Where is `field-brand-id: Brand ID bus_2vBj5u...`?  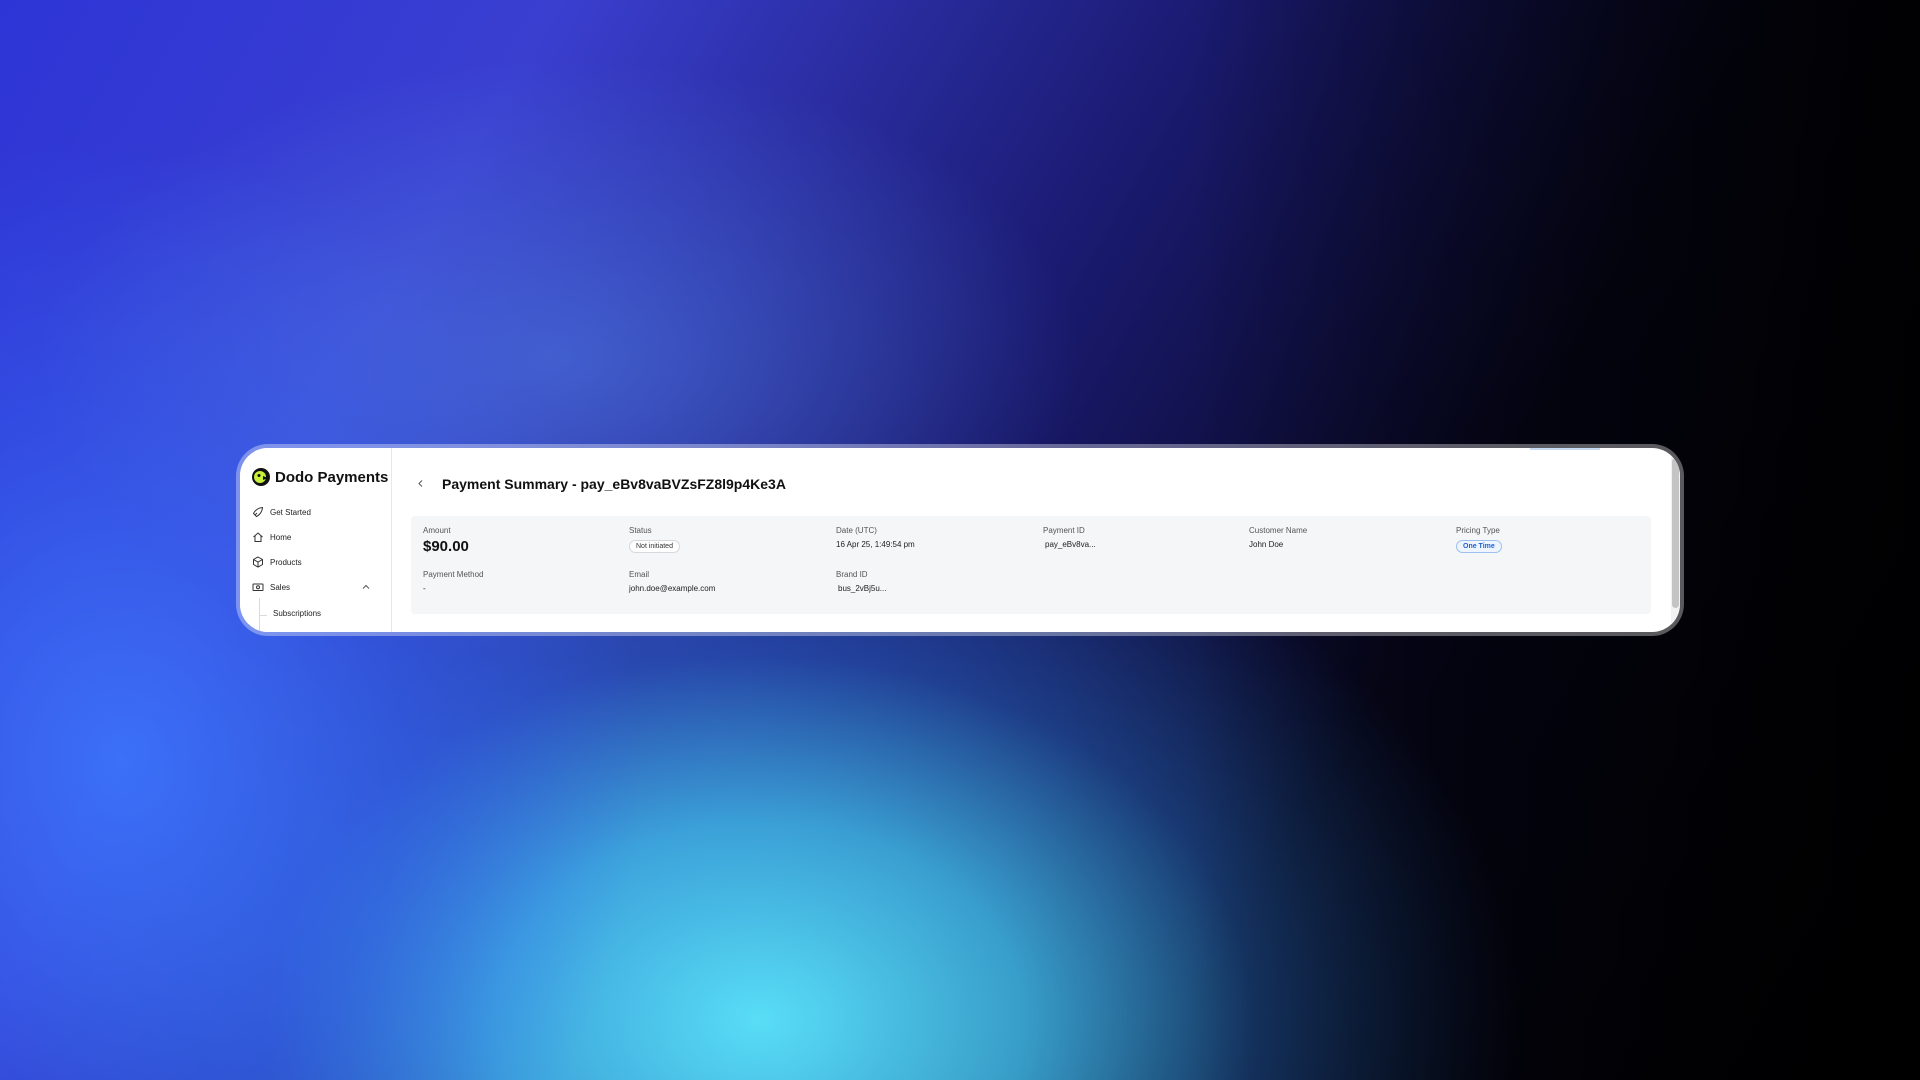
field-brand-id: Brand ID bus_2vBj5u... is located at coordinates (861, 581).